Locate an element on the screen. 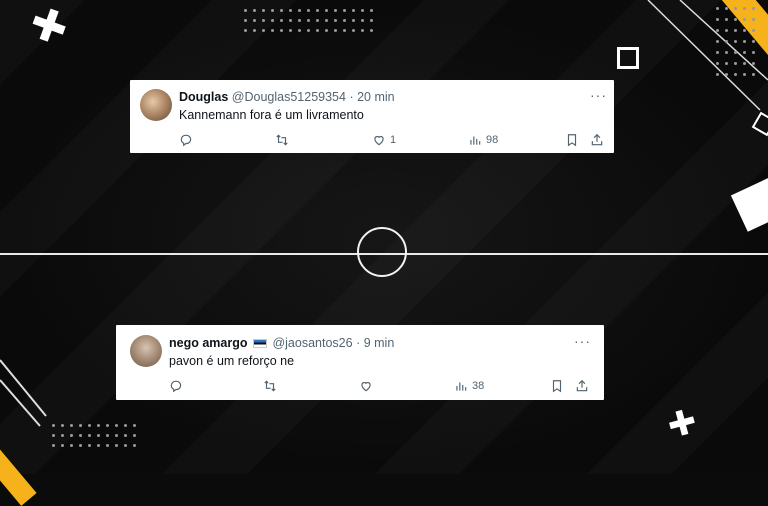  timestamp: 9 min is located at coordinates (379, 343).